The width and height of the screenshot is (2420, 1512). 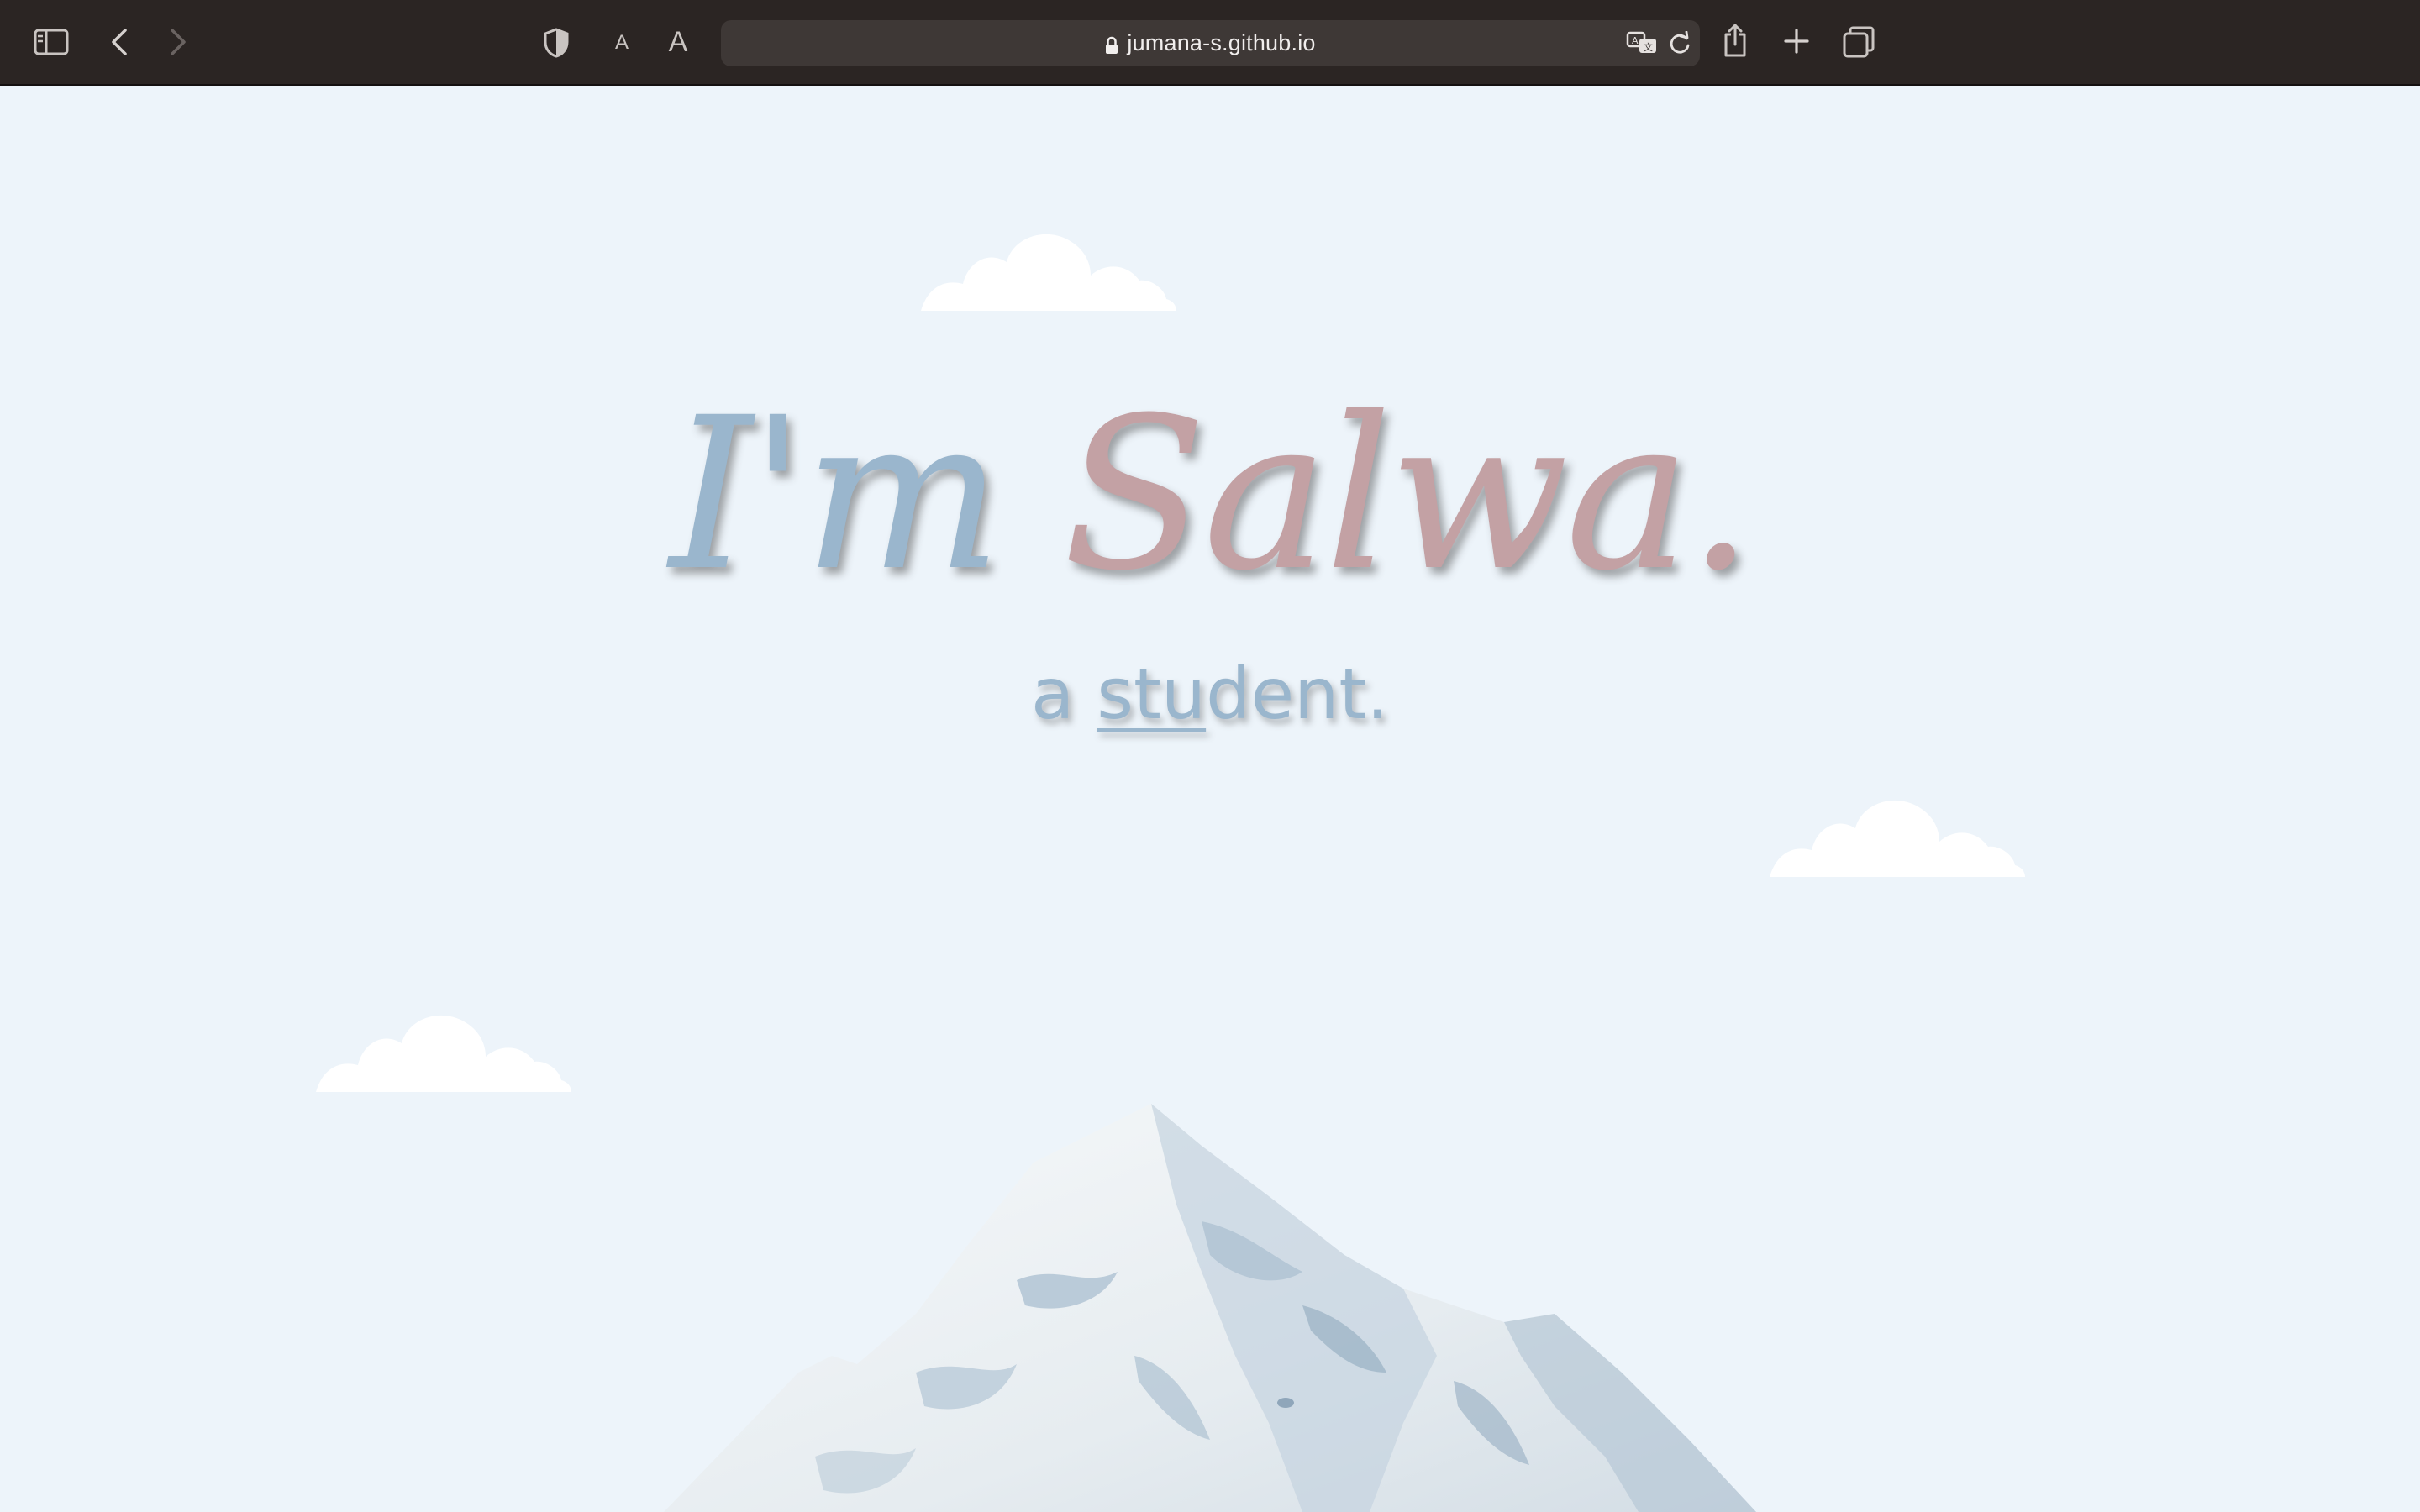 I want to click on translate-icon: A 文, so click(x=1642, y=43).